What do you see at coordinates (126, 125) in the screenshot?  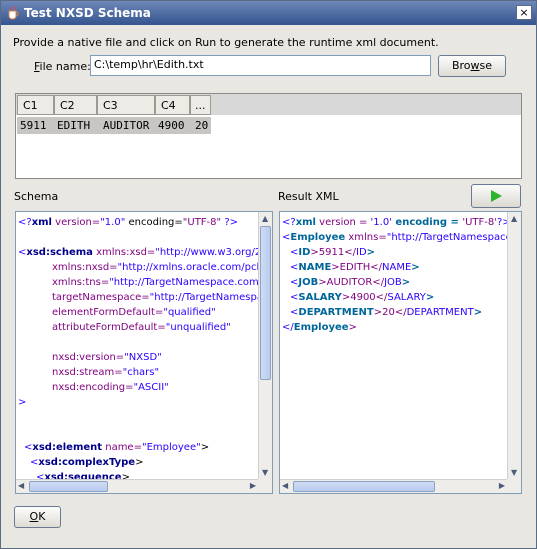 I see `grid-cell: AUDITOR` at bounding box center [126, 125].